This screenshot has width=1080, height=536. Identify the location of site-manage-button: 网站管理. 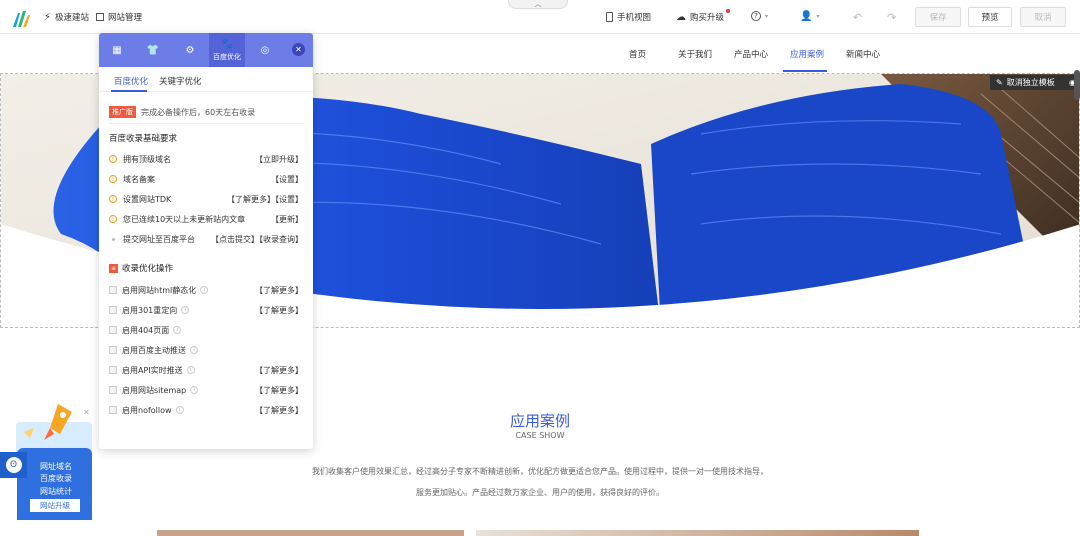
(119, 17).